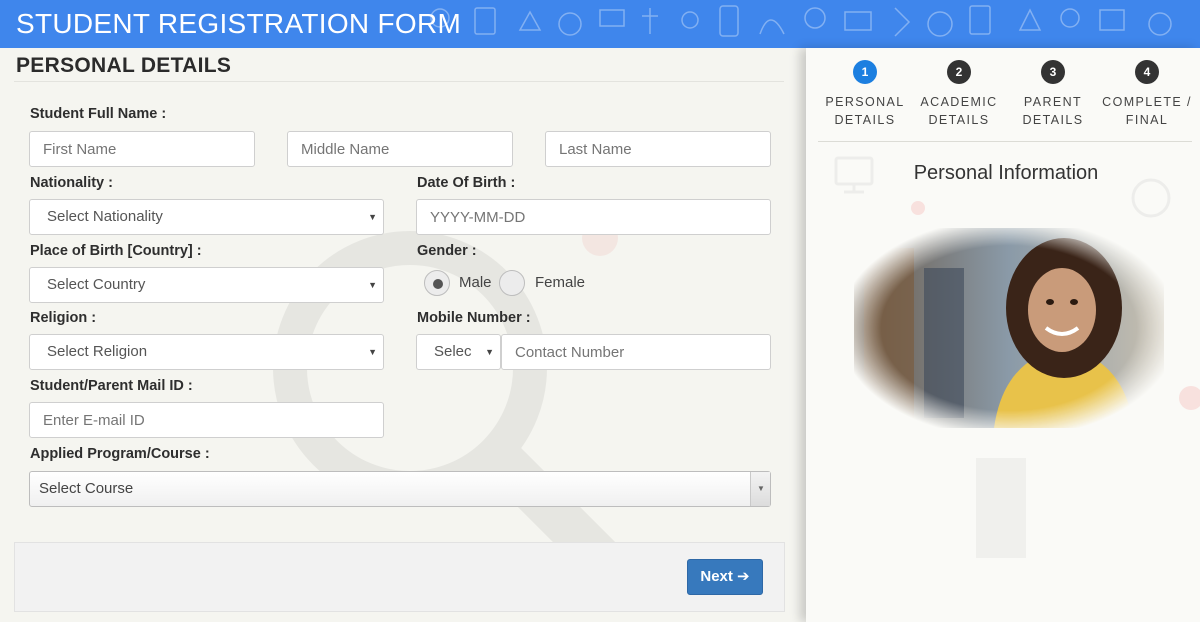 Image resolution: width=1200 pixels, height=622 pixels. What do you see at coordinates (865, 72) in the screenshot?
I see `step-number: 1` at bounding box center [865, 72].